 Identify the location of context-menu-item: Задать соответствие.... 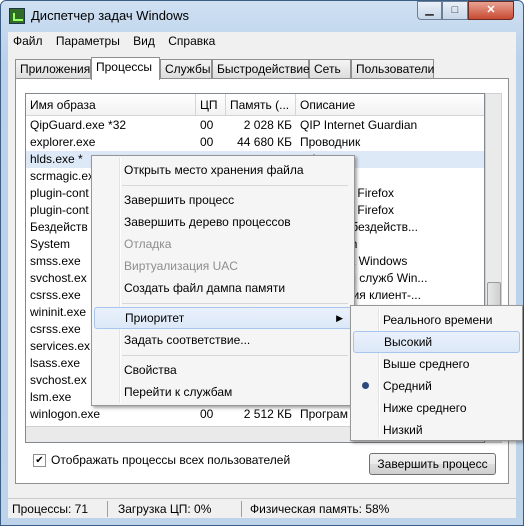
(223, 340).